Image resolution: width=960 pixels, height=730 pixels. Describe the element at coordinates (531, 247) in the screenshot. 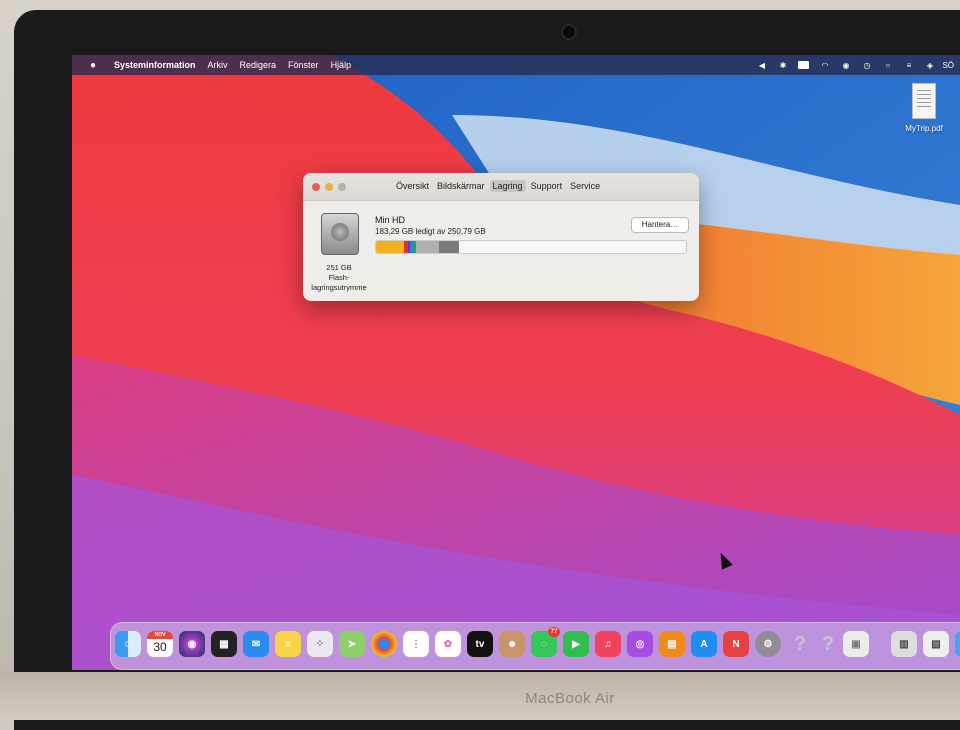

I see `storage-usage-bar` at that location.